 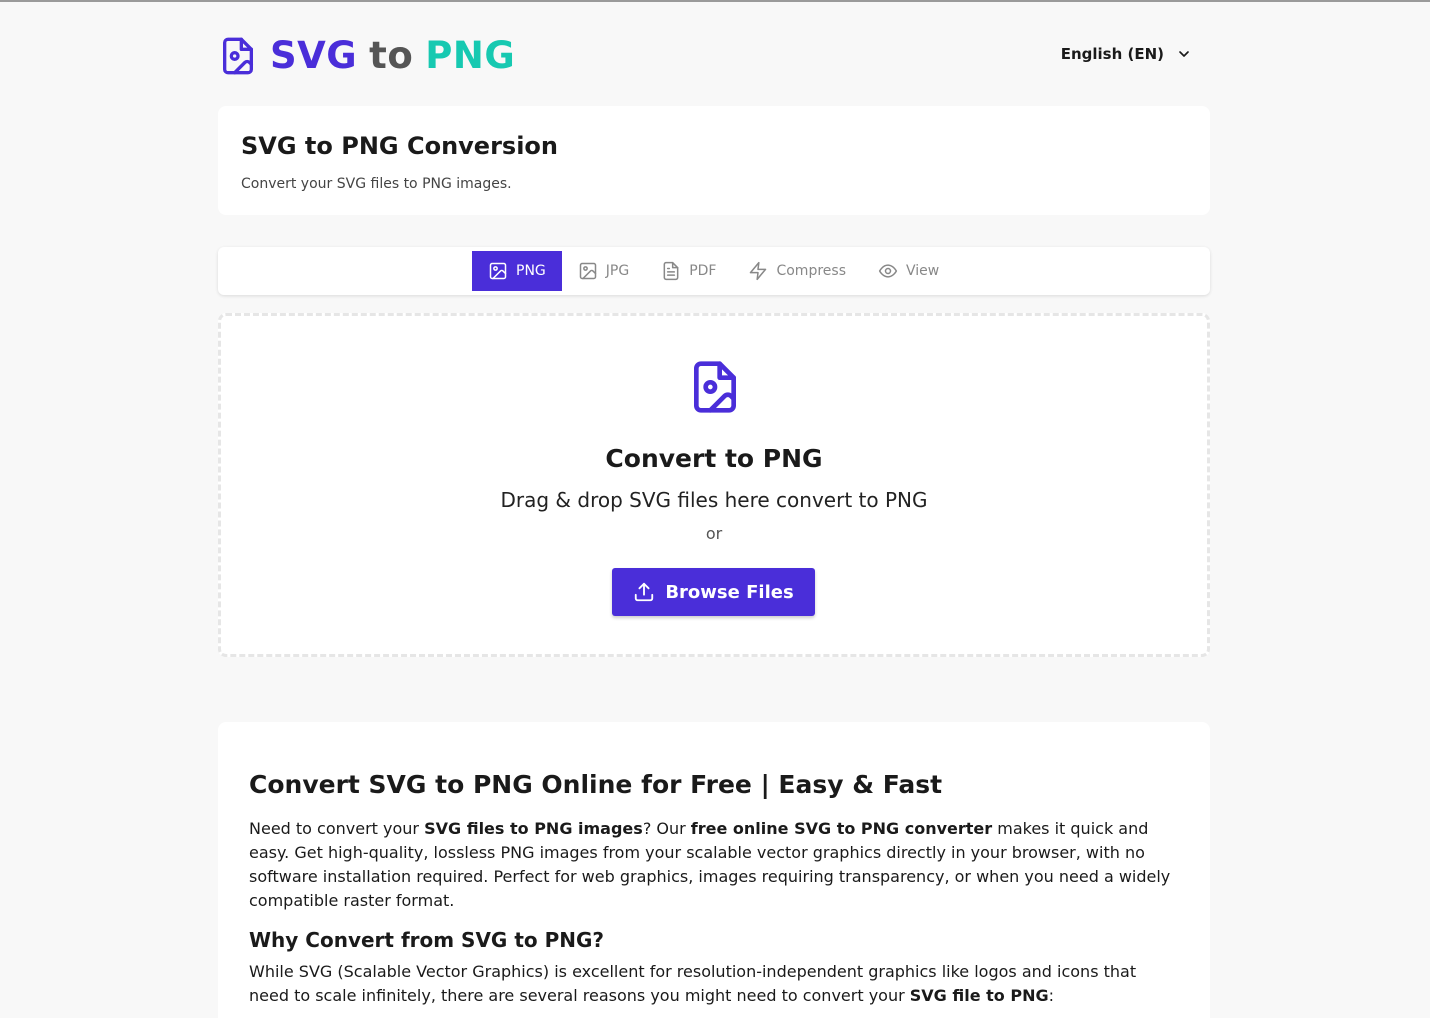 What do you see at coordinates (671, 271) in the screenshot?
I see `document-icon` at bounding box center [671, 271].